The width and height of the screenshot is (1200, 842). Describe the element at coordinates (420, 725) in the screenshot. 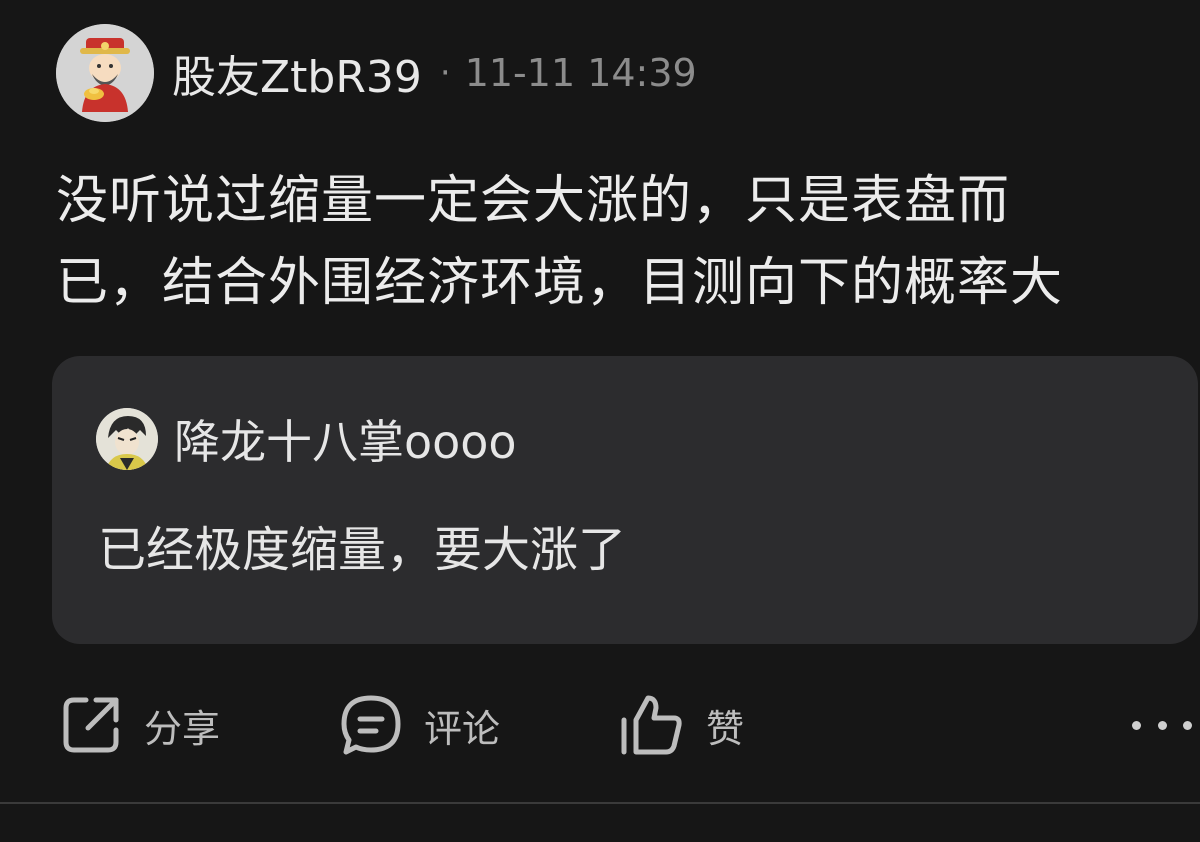

I see `comment-button: 评论` at that location.